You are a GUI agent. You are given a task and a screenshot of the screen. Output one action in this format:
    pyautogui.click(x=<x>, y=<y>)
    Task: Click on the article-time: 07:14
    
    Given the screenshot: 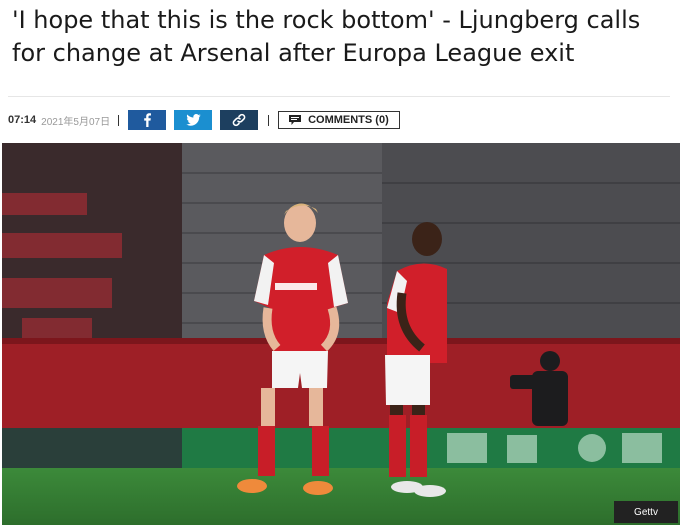 What is the action you would take?
    pyautogui.click(x=22, y=120)
    